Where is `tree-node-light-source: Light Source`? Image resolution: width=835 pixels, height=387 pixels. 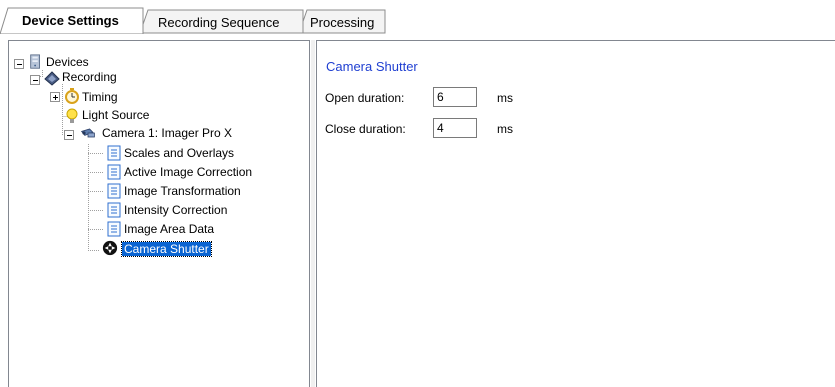 tree-node-light-source: Light Source is located at coordinates (115, 115).